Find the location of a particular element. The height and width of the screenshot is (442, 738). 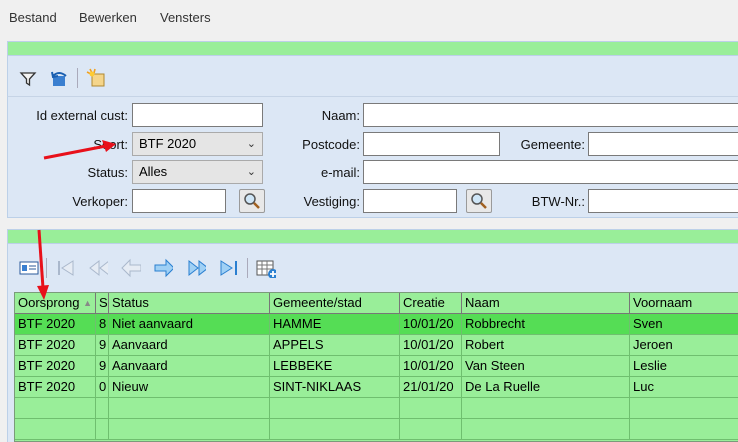

cell-name: Van Steen is located at coordinates (546, 366).